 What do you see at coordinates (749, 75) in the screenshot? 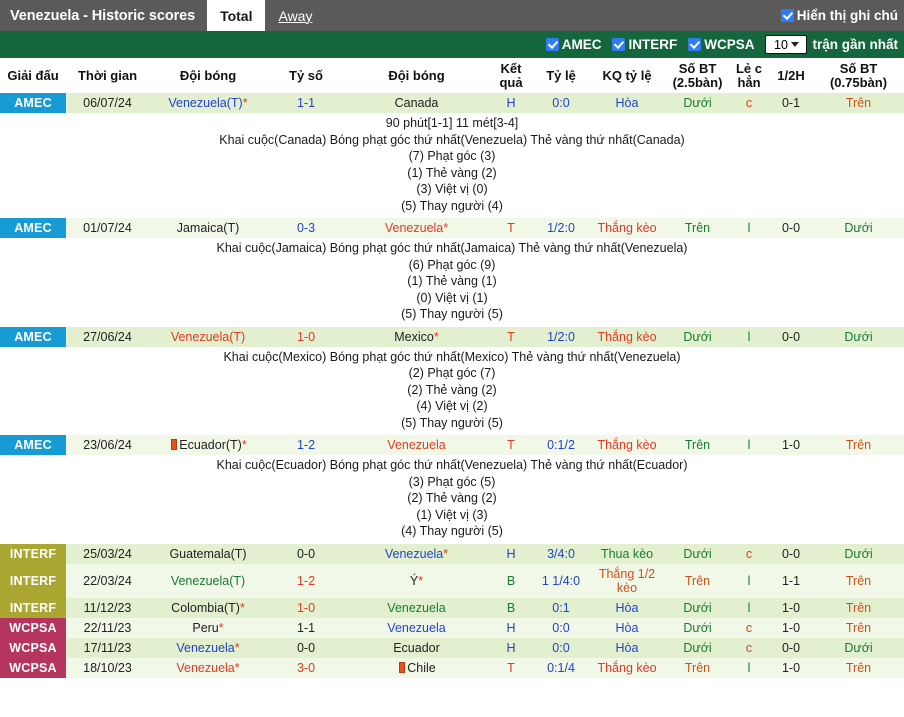
I see `col-header-oddeven: Lẻ c hẳn` at bounding box center [749, 75].